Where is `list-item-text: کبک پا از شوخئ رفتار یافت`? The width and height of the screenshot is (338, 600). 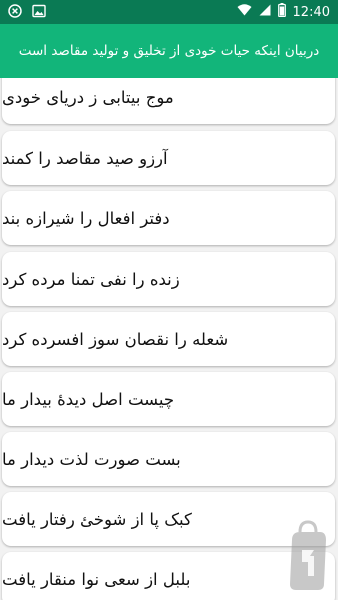 list-item-text: کبک پا از شوخئ رفتار یافت is located at coordinates (97, 519).